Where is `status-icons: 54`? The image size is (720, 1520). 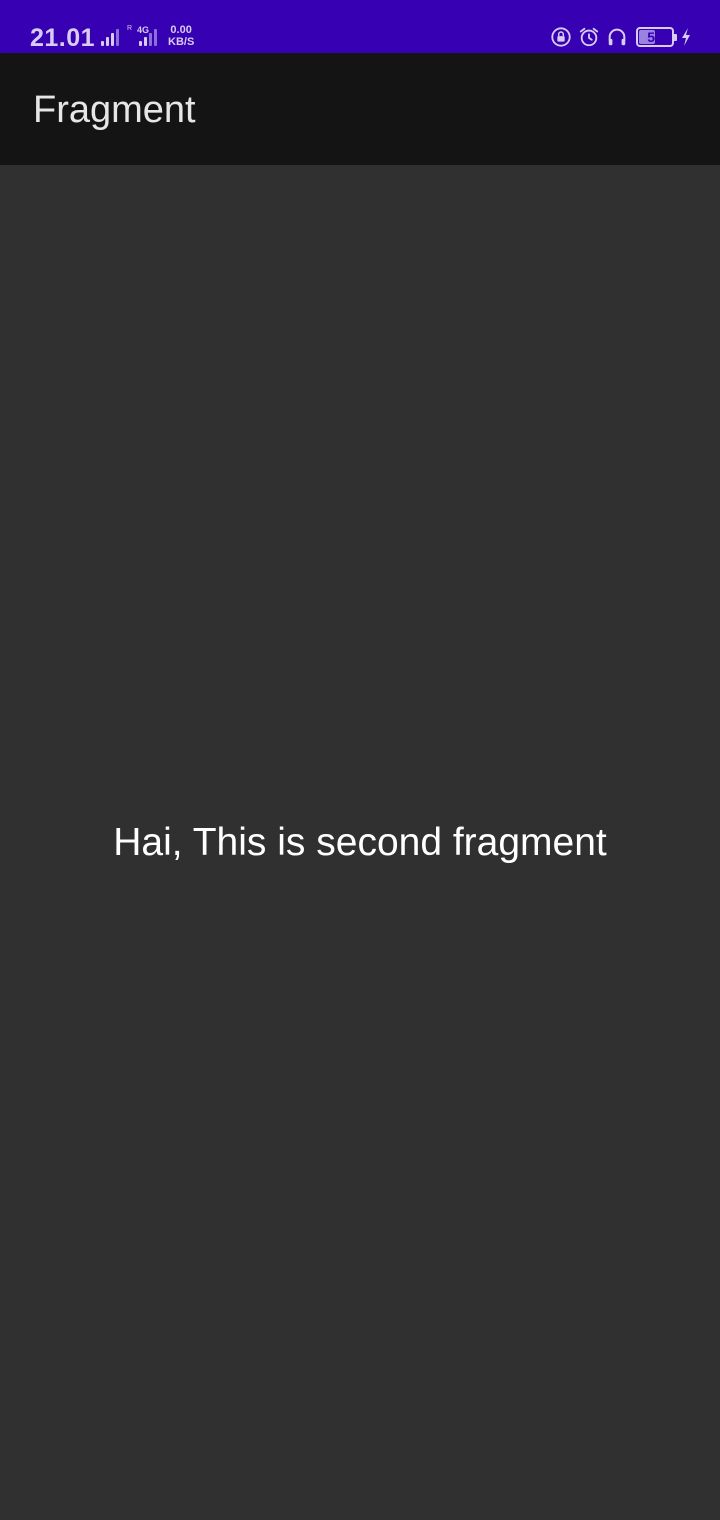 status-icons: 54 is located at coordinates (621, 37).